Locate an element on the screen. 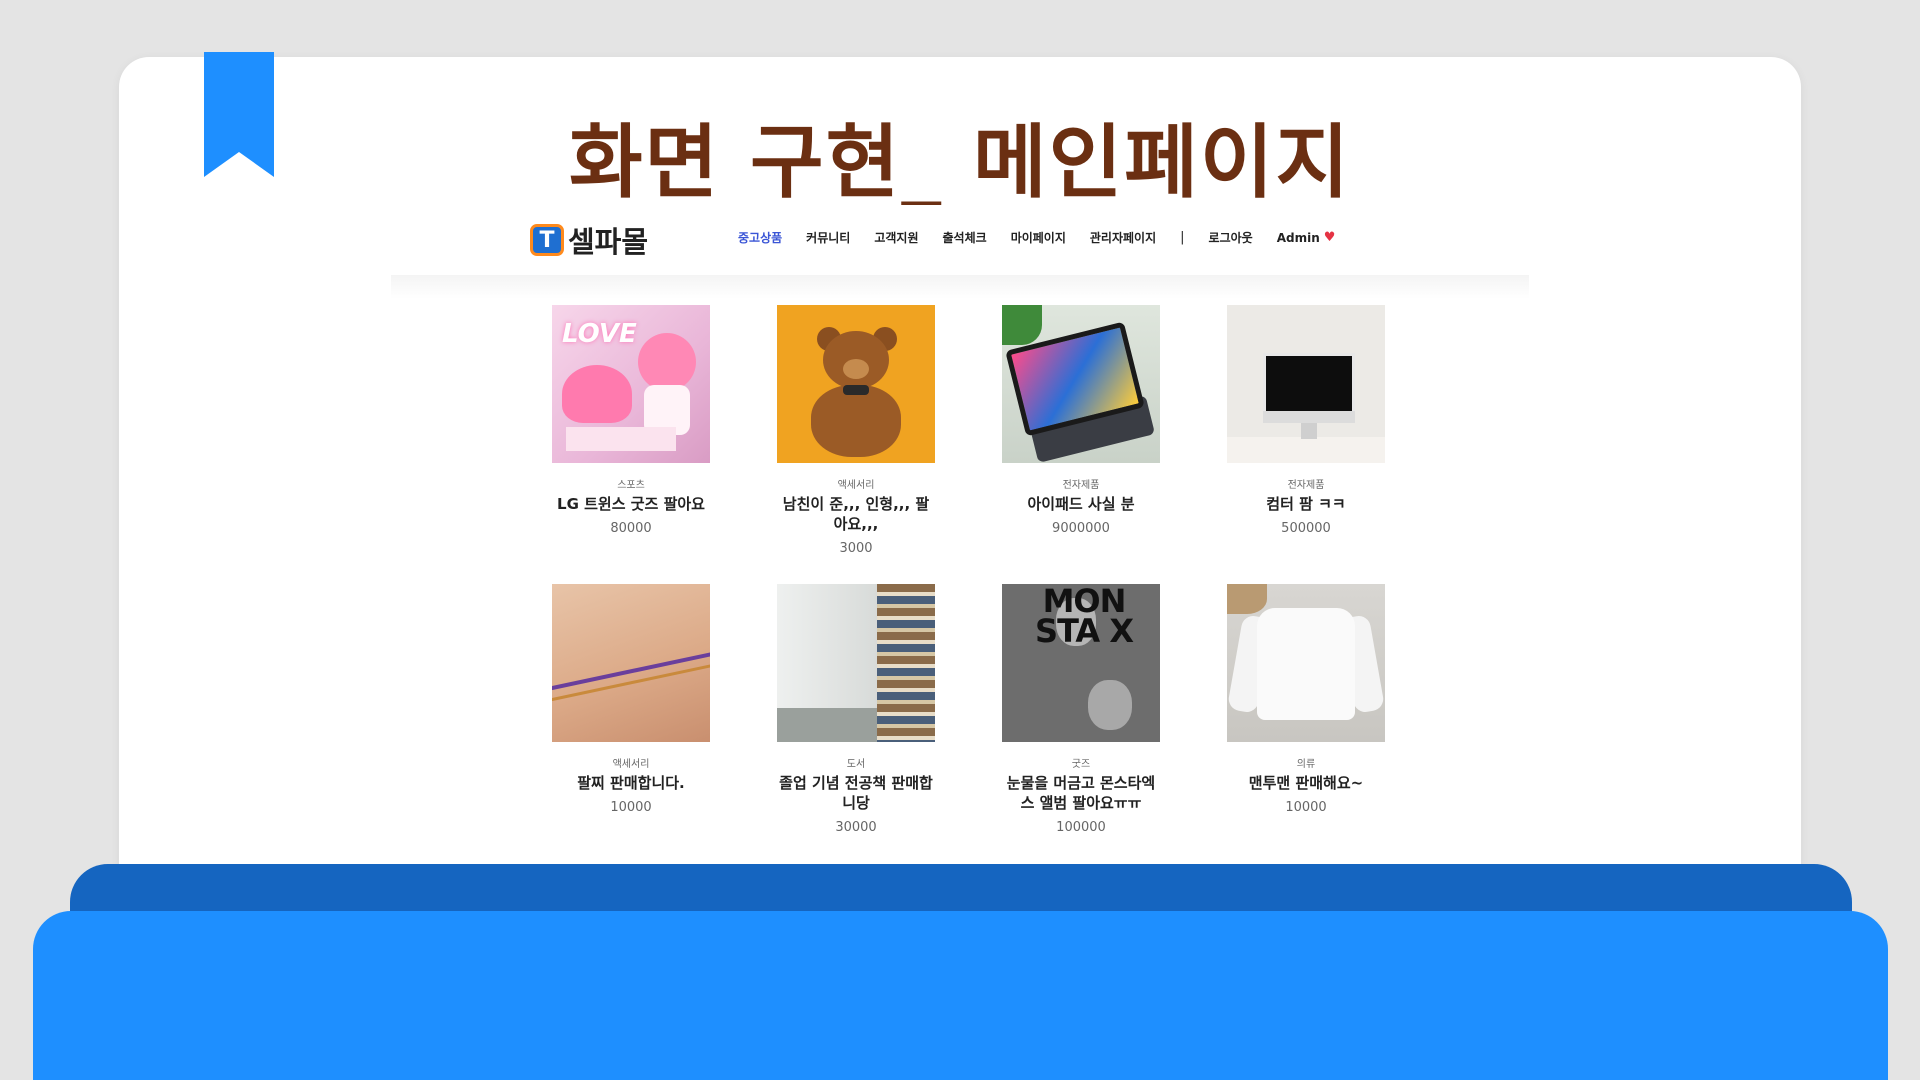  product-title: 맨투맨 판매해요~ is located at coordinates (1306, 783).